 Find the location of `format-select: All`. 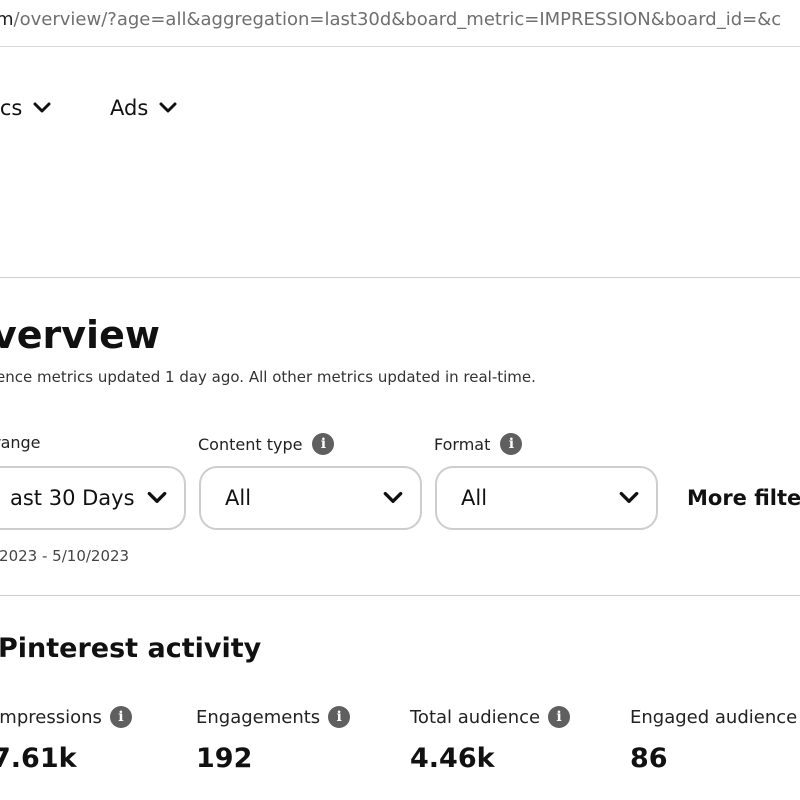

format-select: All is located at coordinates (546, 498).